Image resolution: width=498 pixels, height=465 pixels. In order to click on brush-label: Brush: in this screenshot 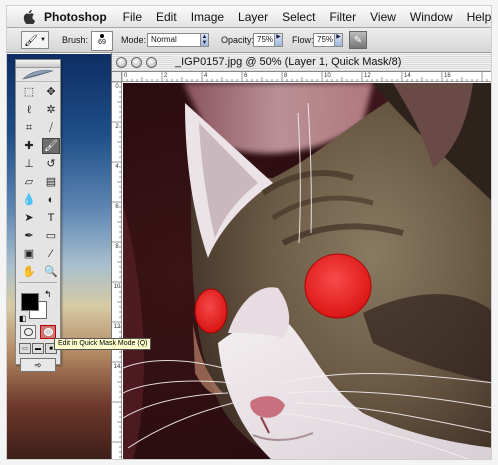, I will do `click(75, 40)`.